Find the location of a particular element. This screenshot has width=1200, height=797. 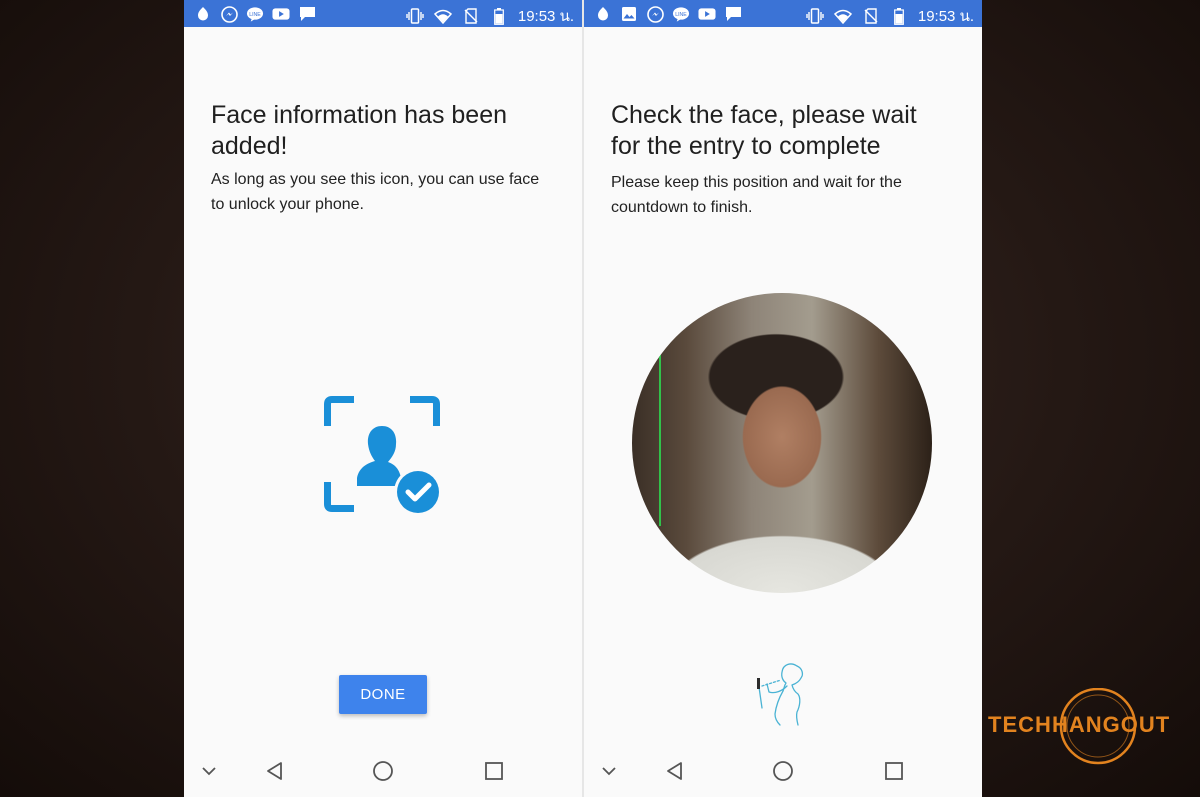

page-title: Face information has been added! is located at coordinates (359, 130).